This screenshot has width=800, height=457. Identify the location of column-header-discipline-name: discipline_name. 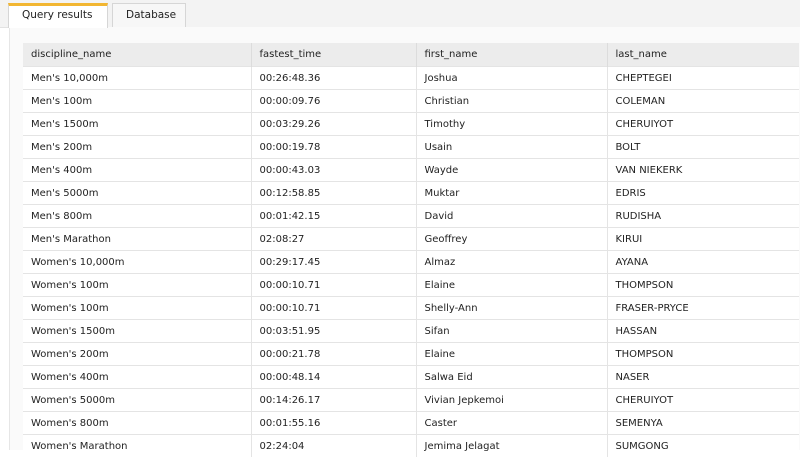
(137, 55).